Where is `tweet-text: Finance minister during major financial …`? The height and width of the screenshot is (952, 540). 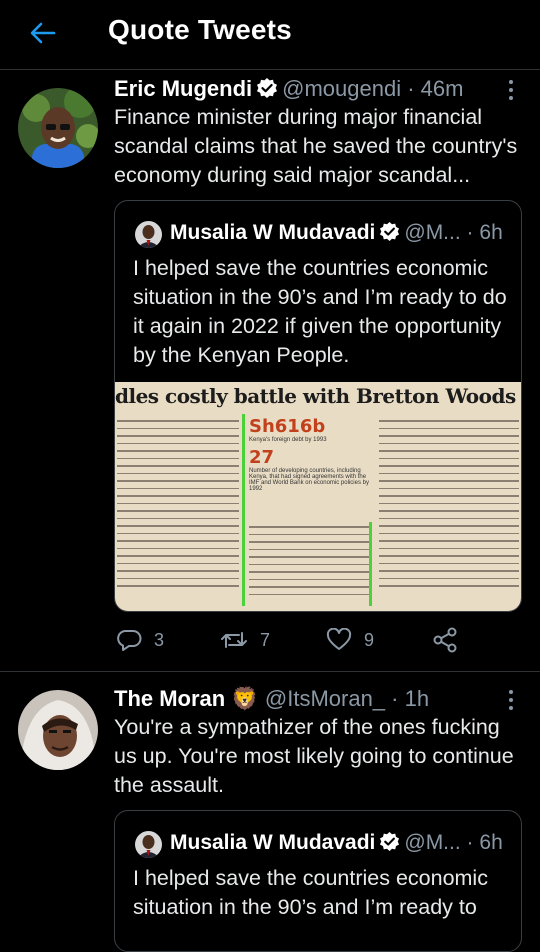
tweet-text: Finance minister during major financial … is located at coordinates (316, 146).